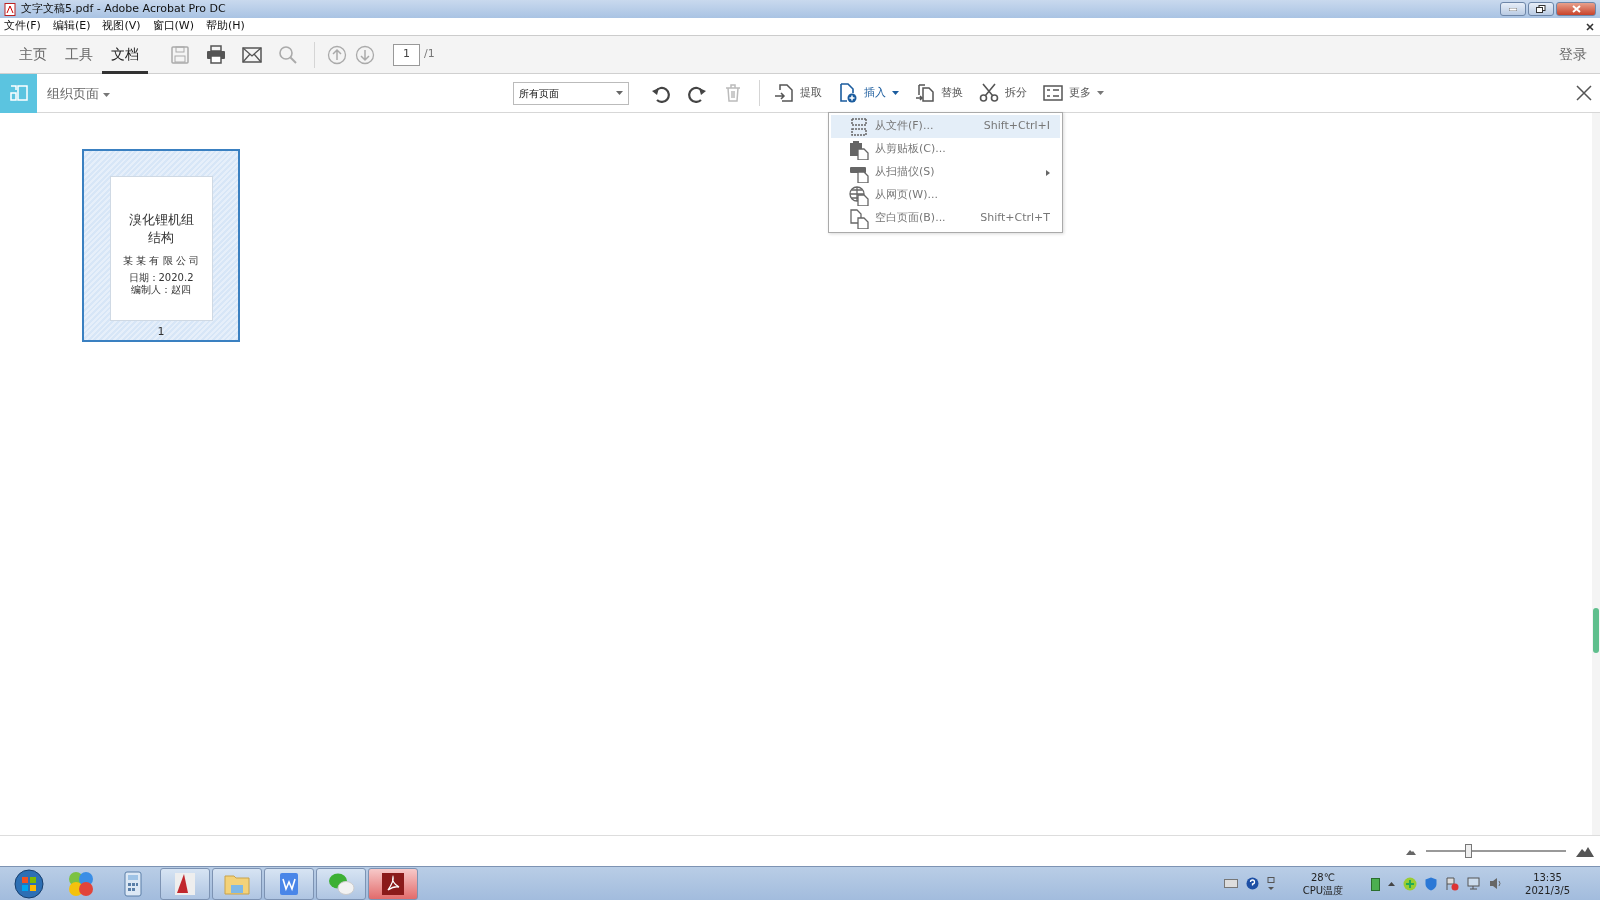 The image size is (1600, 900). What do you see at coordinates (1410, 883) in the screenshot?
I see `plus-circle-icon` at bounding box center [1410, 883].